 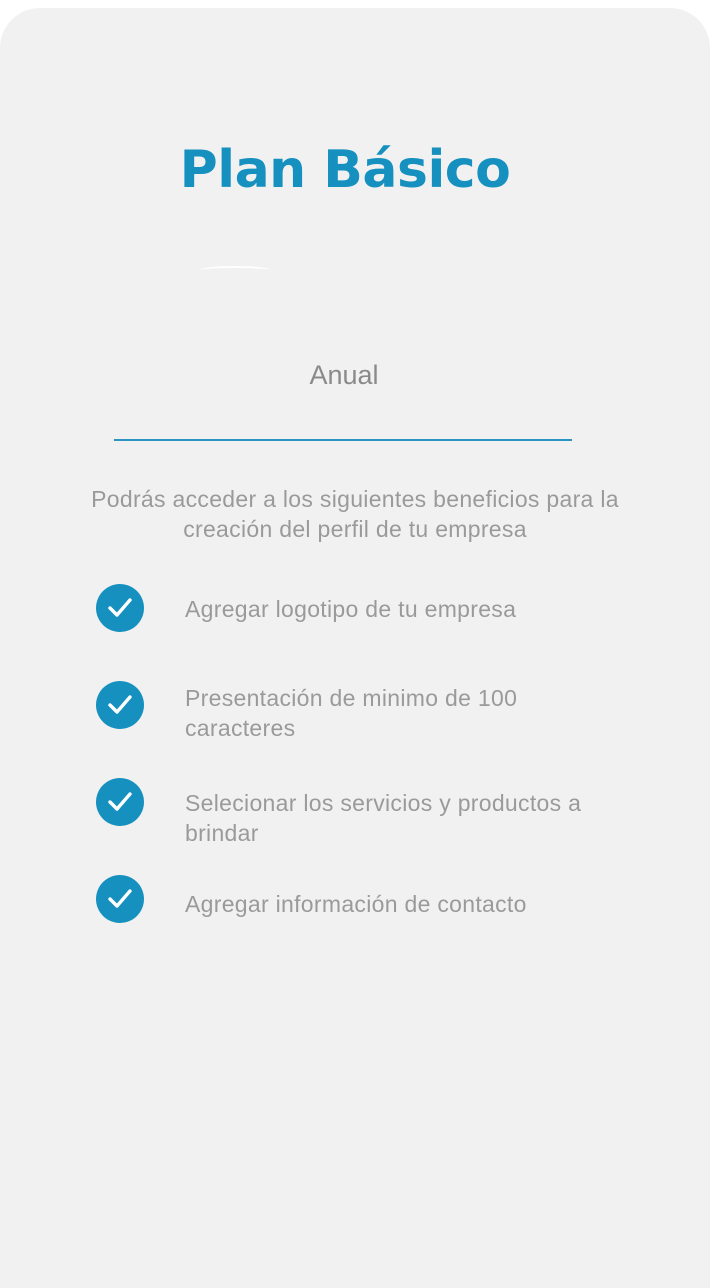 I want to click on plan-period: Anual, so click(x=344, y=375).